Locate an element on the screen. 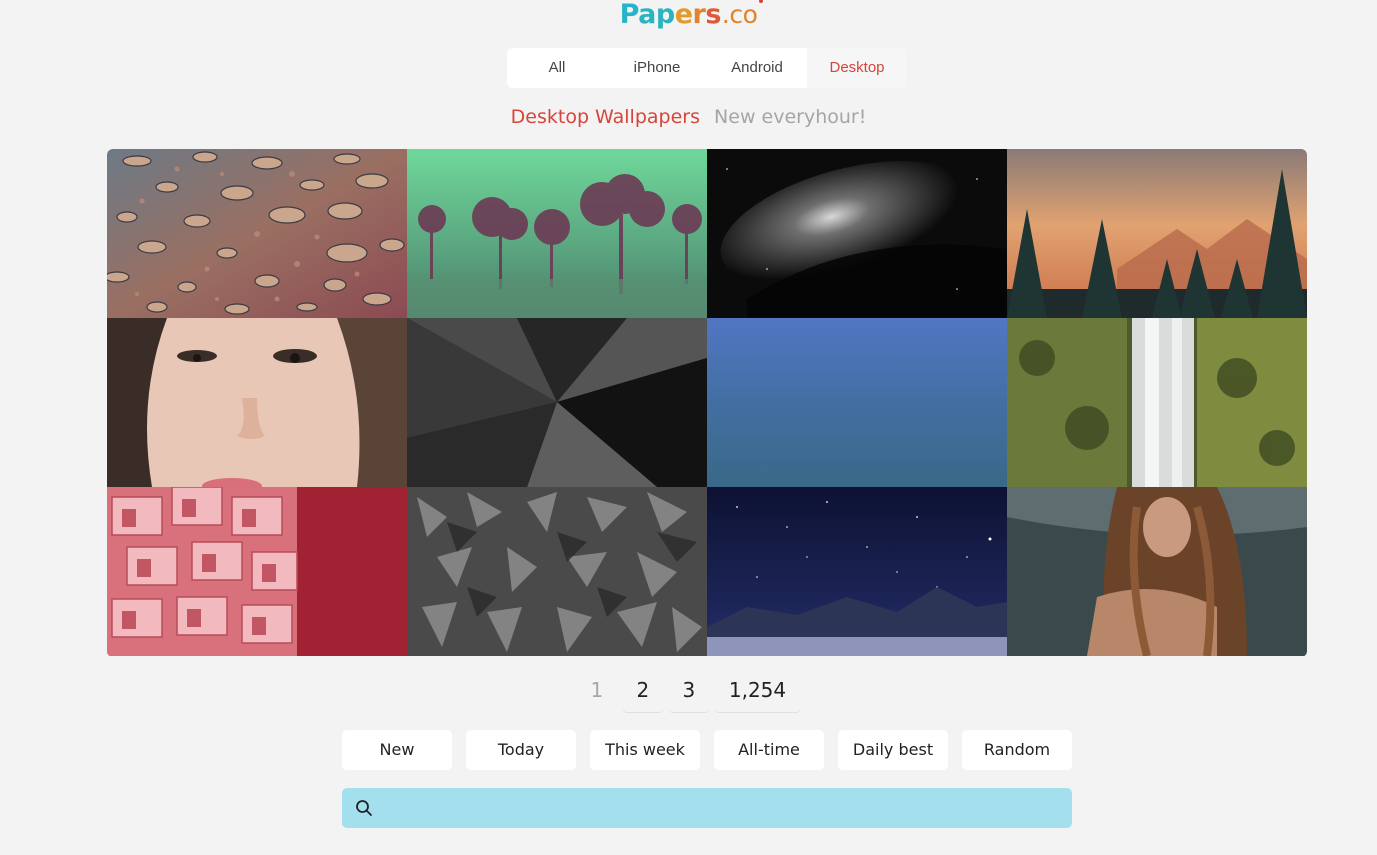  pagination: 1 2 3 1,254 is located at coordinates (688, 691).